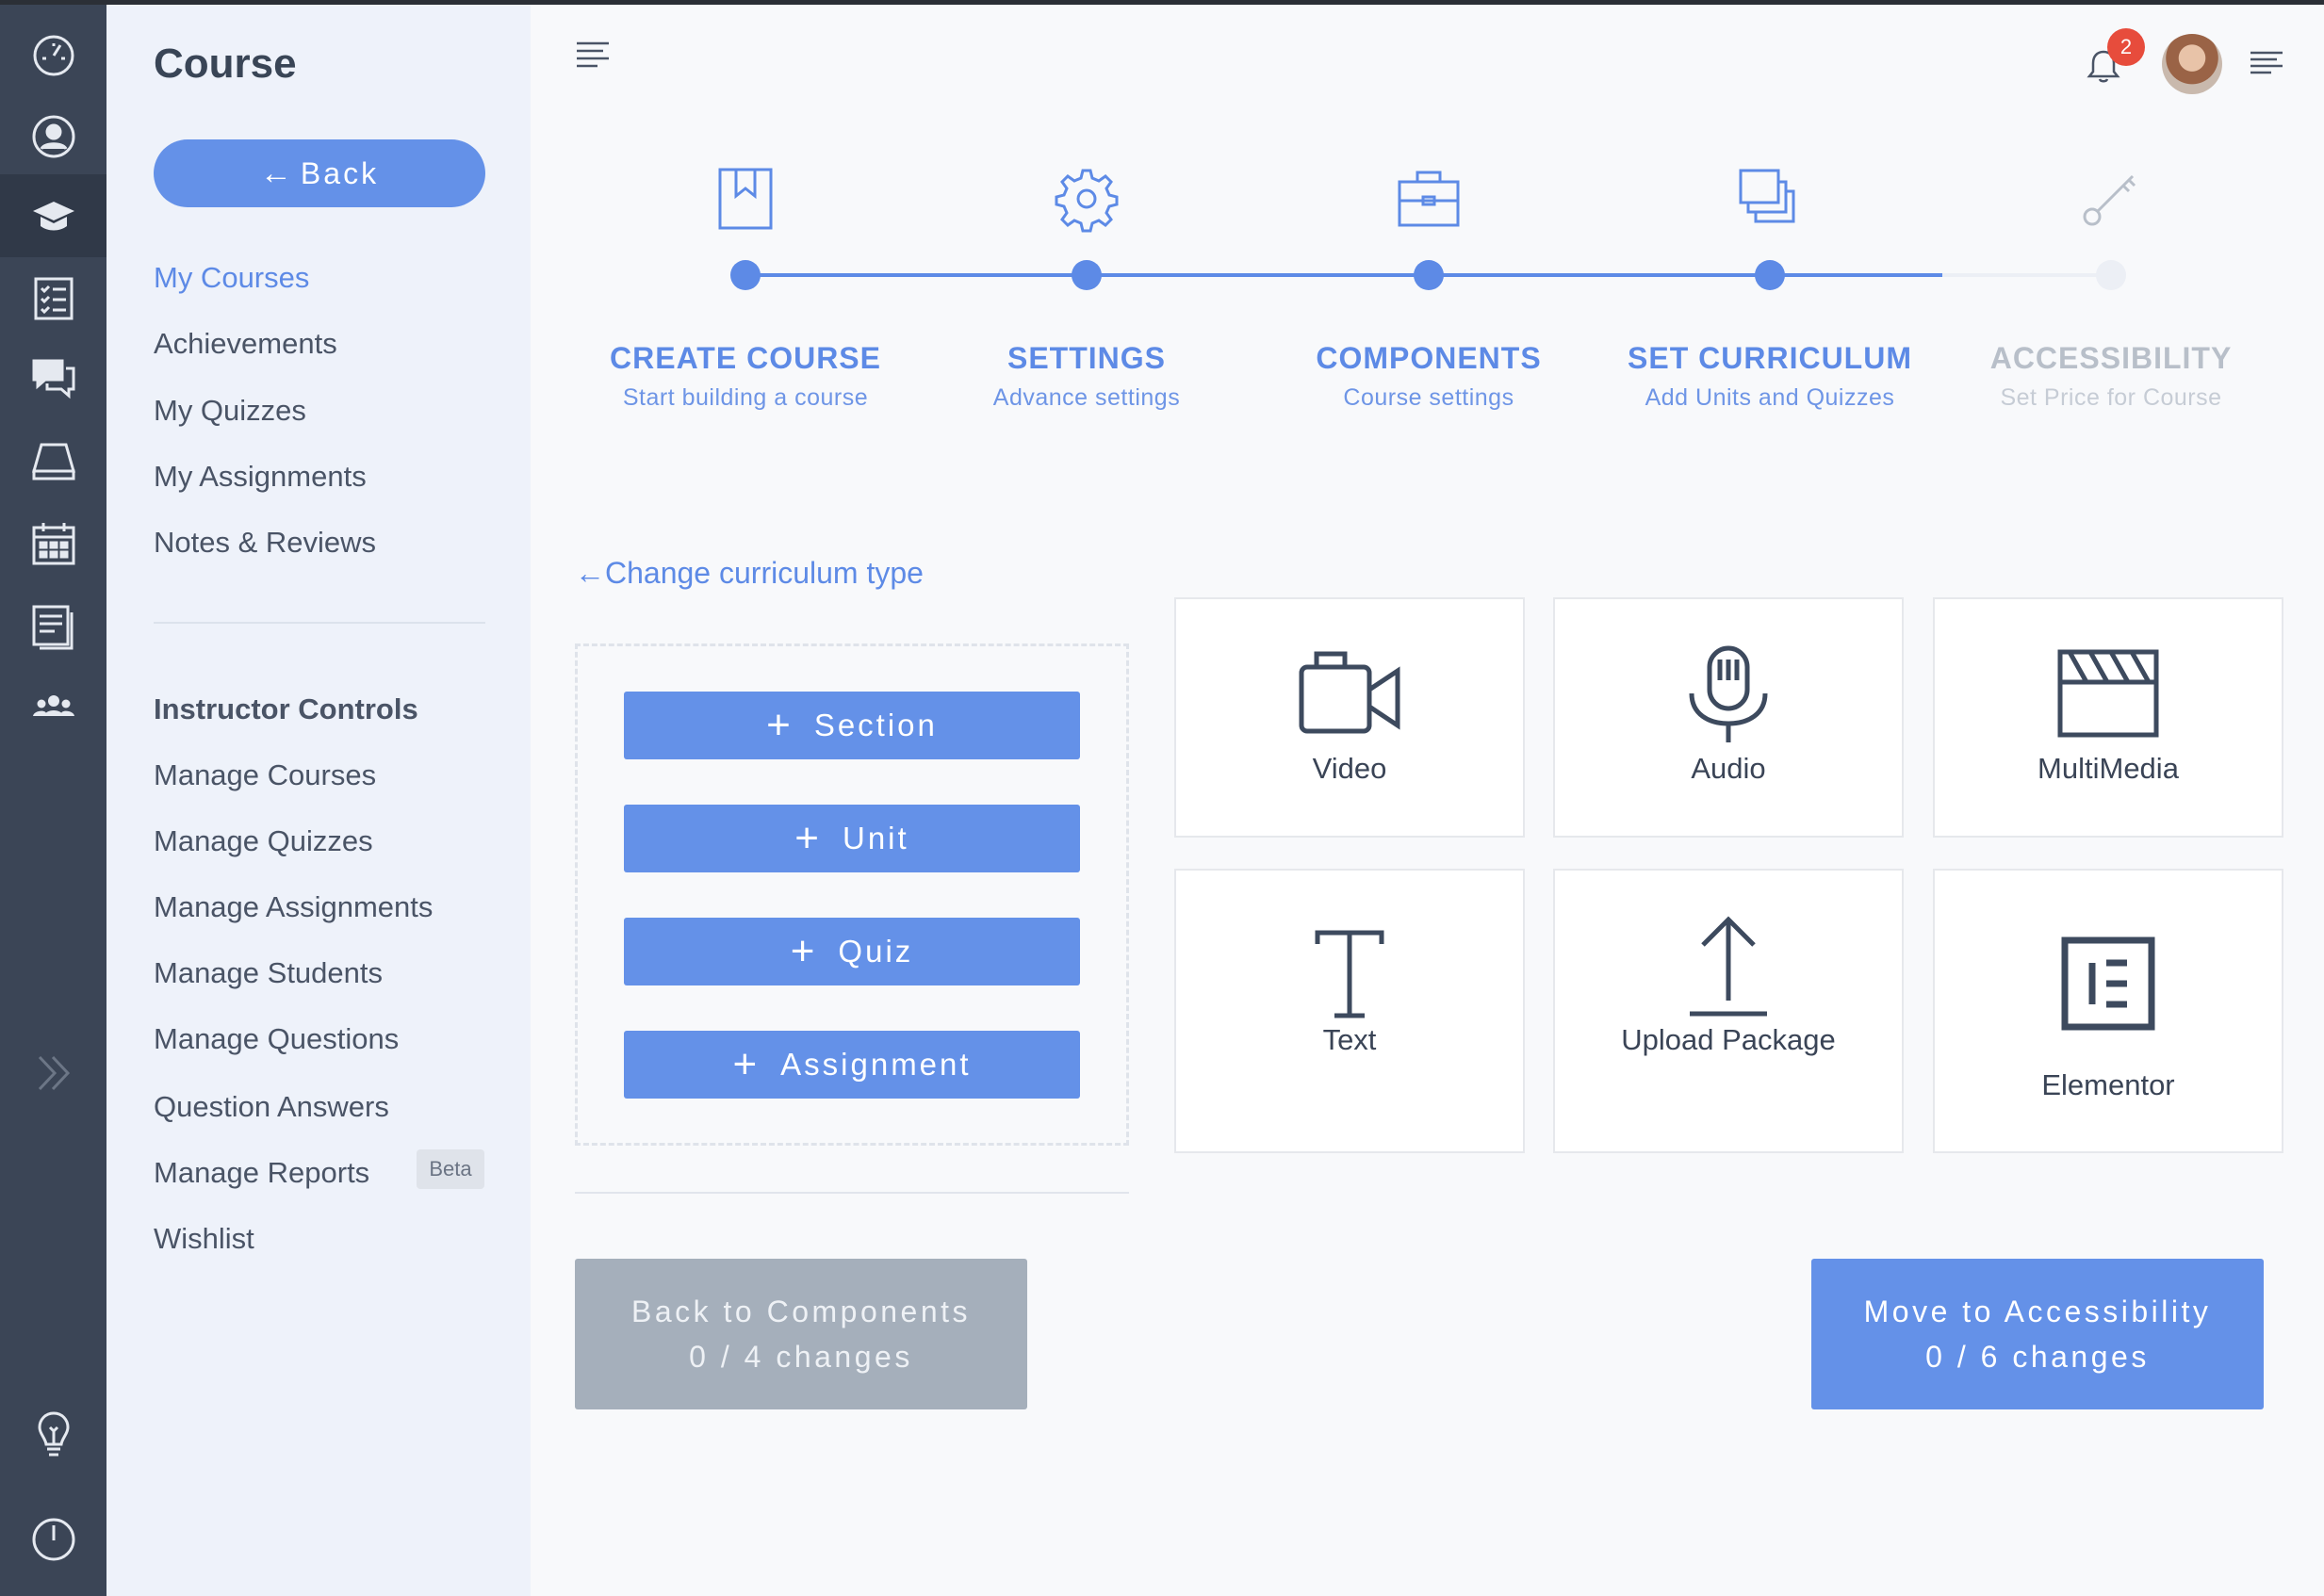 Image resolution: width=2324 pixels, height=1596 pixels. What do you see at coordinates (245, 344) in the screenshot?
I see `sidebar-item-achievements: Achievements` at bounding box center [245, 344].